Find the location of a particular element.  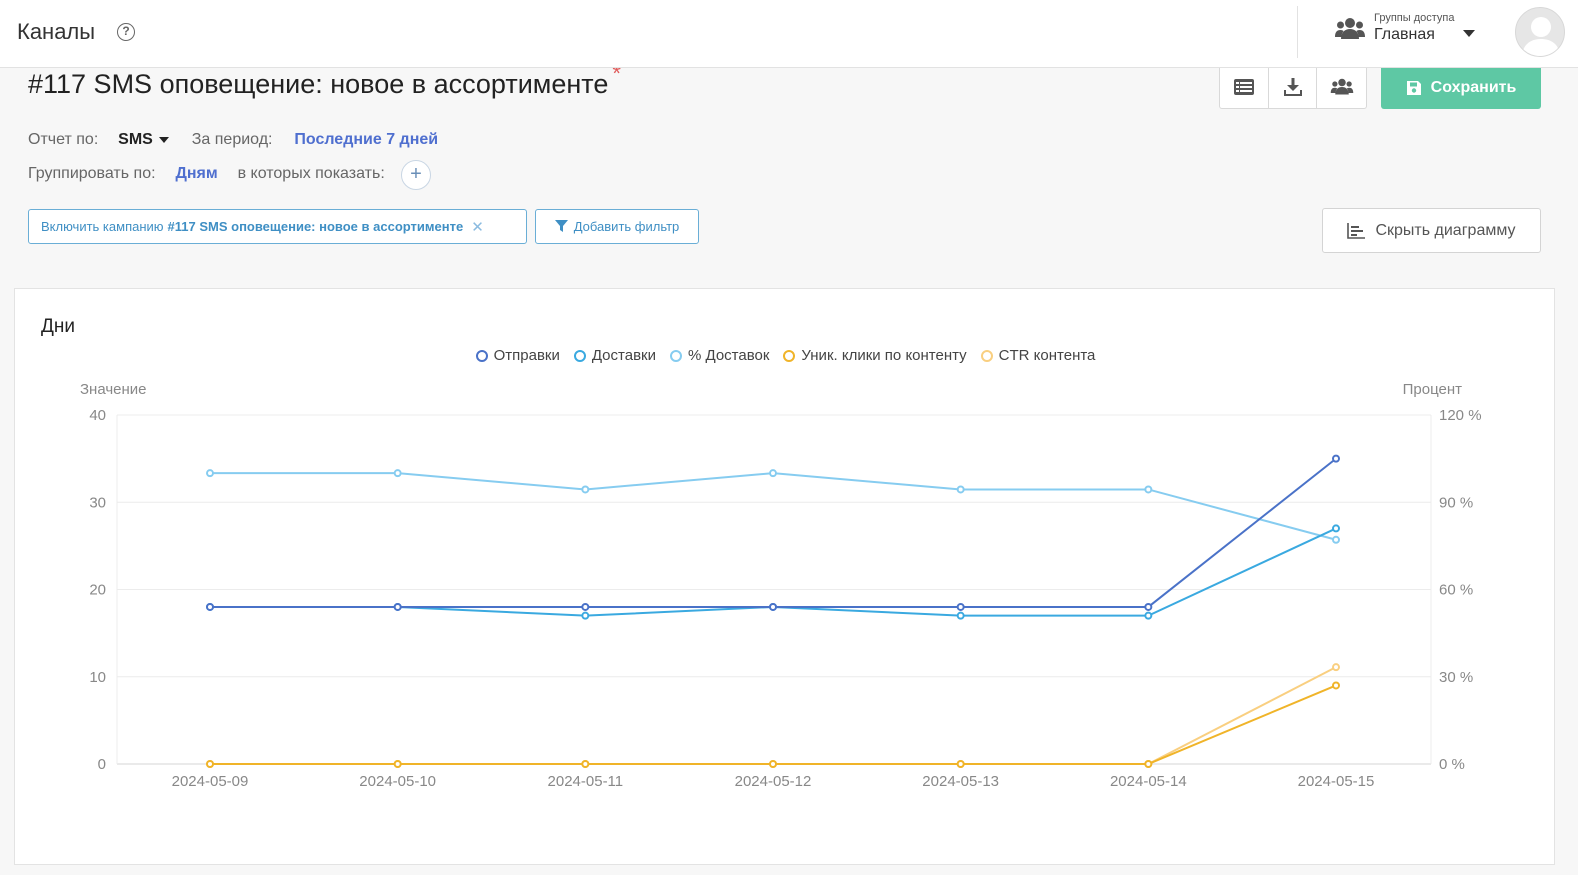

download-icon is located at coordinates (1292, 87).